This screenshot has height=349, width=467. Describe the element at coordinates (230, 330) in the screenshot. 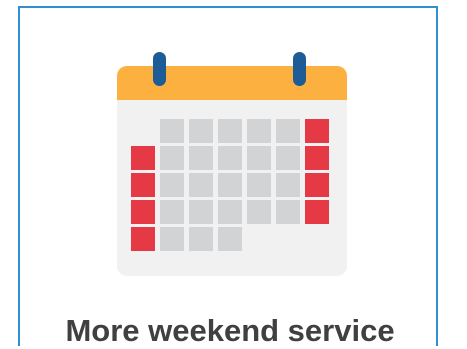

I see `card-caption: More weekend service` at that location.